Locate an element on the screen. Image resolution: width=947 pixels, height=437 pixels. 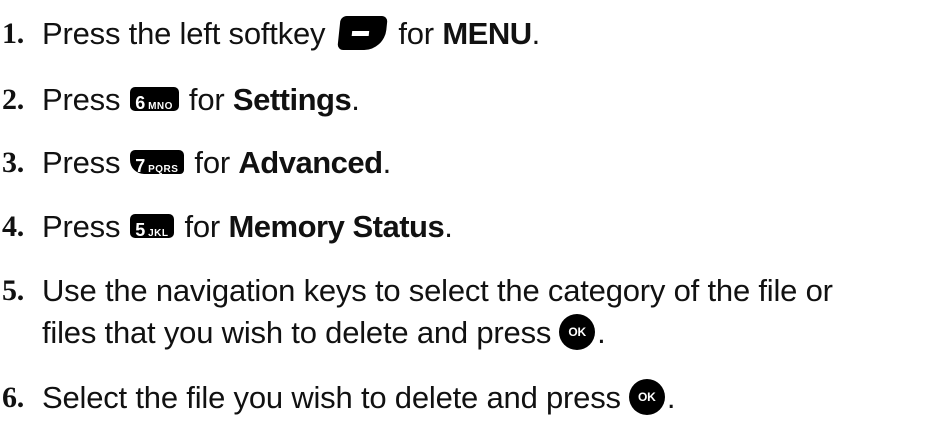
step-text: Press 7 PQRS for Advanced. is located at coordinates (216, 162).